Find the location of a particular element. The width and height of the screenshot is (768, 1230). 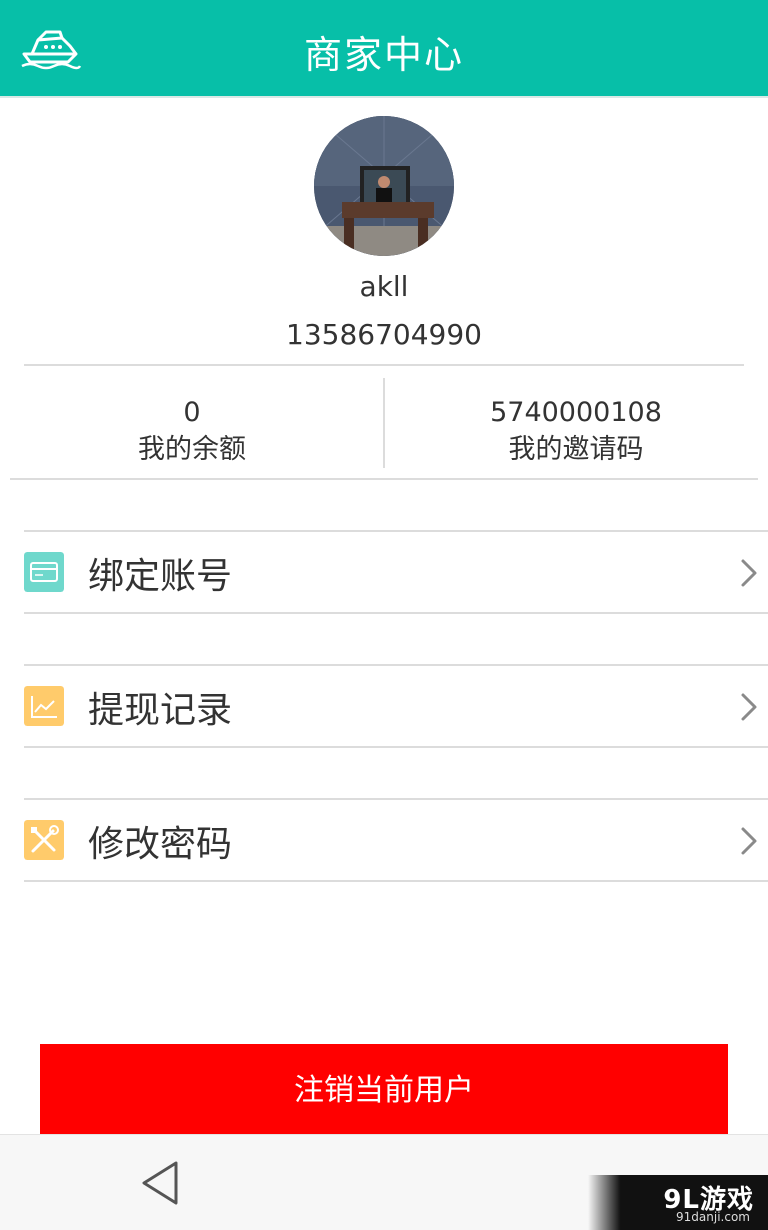

menu-item-label: 提现记录 is located at coordinates (160, 710).